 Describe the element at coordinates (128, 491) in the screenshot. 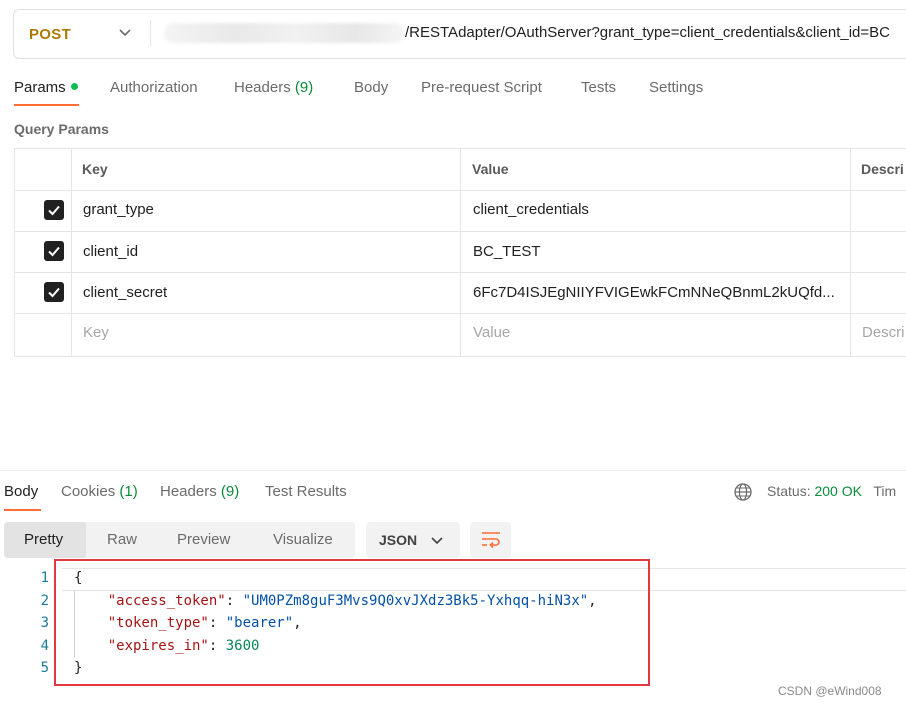

I see `tab-count: (1)` at that location.